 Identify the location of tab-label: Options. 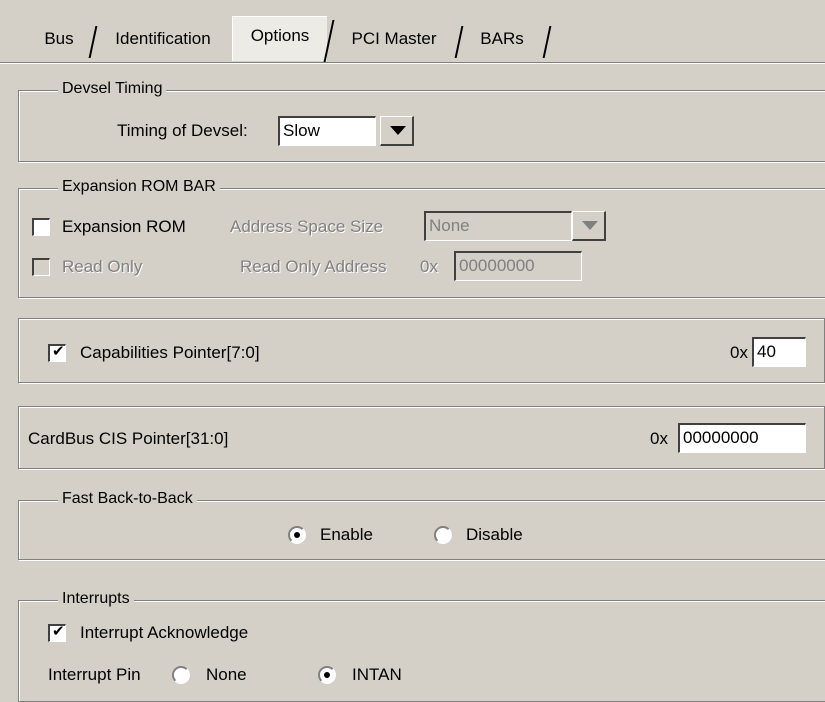
(280, 35).